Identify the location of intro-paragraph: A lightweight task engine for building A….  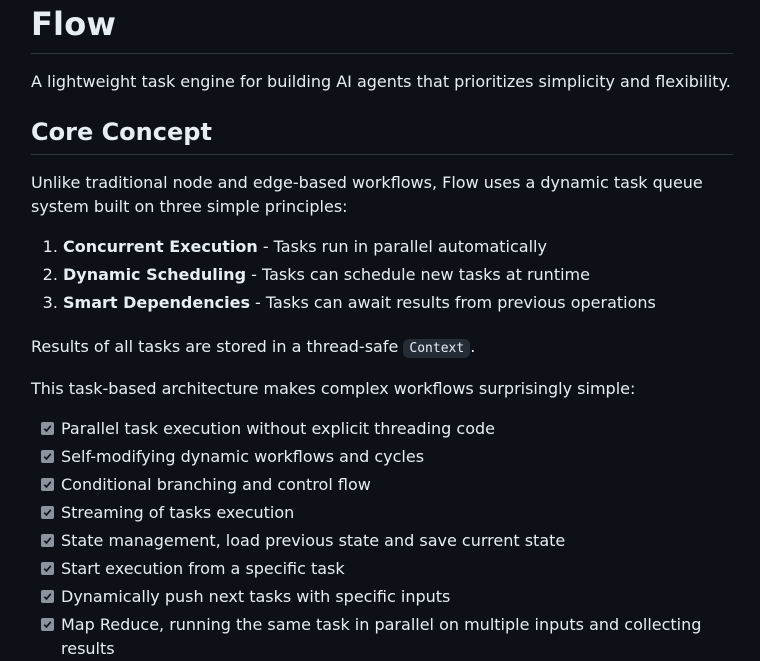
(381, 81).